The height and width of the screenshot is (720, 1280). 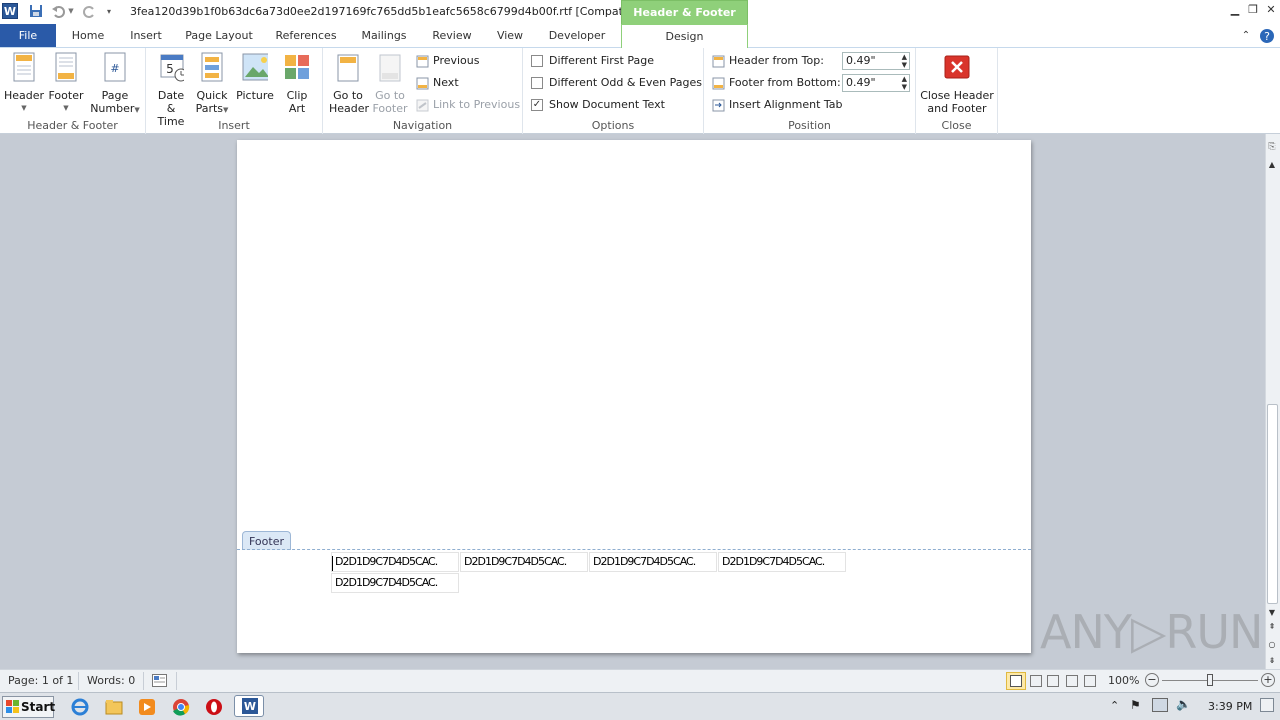 What do you see at coordinates (537, 83) in the screenshot?
I see `checkbox-unchecked-icon` at bounding box center [537, 83].